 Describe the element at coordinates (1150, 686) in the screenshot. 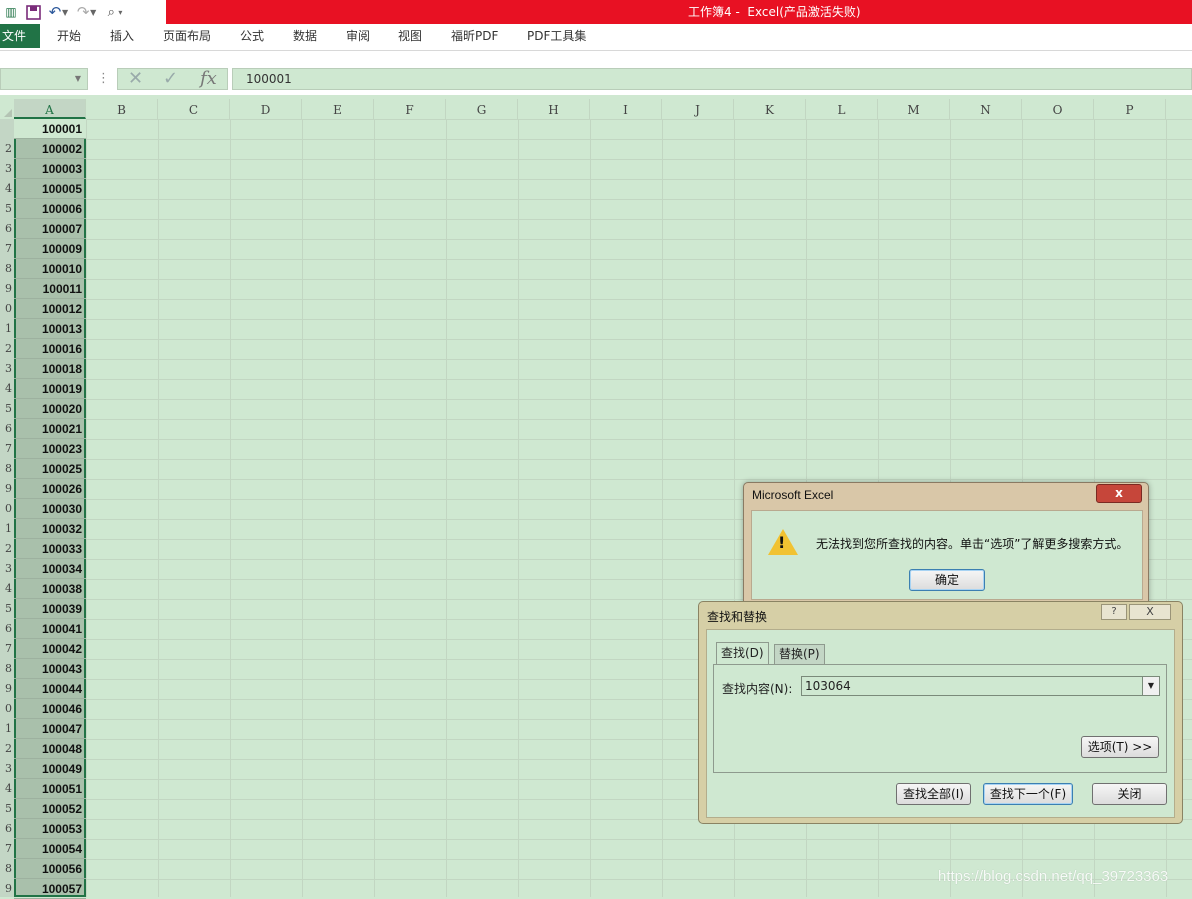

I see `find-history-dropdown-icon: ▼` at that location.